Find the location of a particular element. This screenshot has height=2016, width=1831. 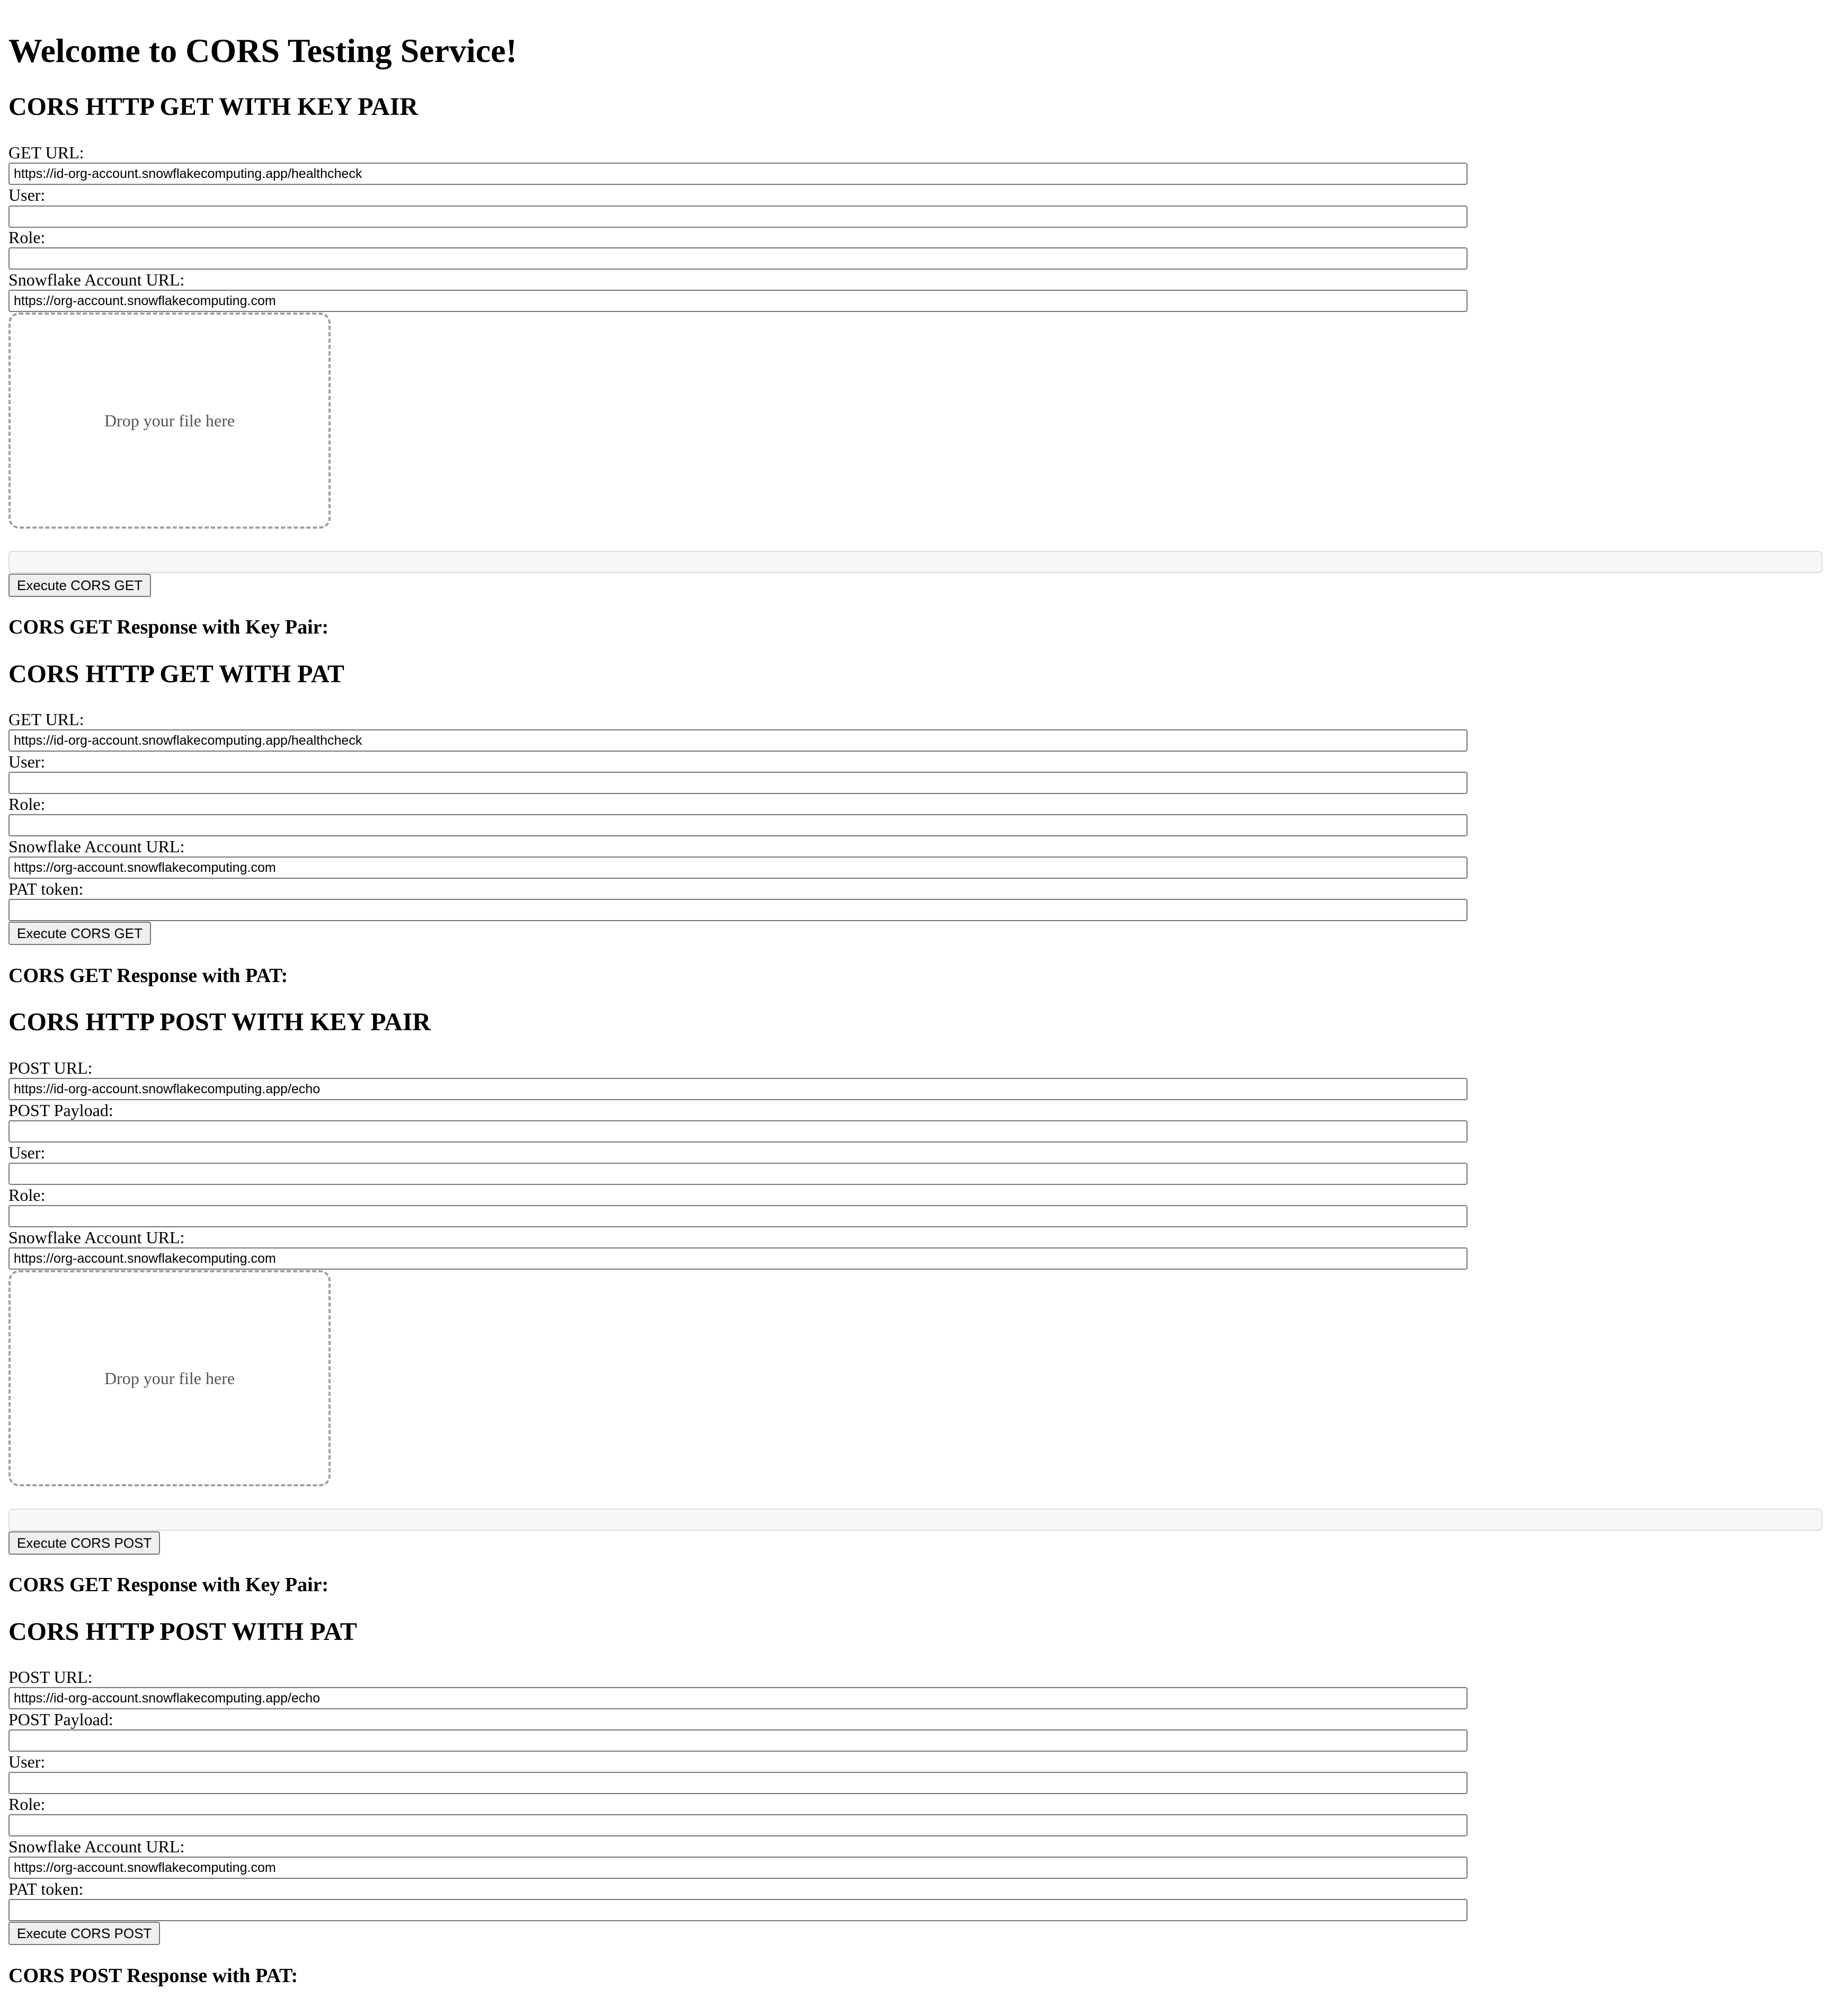

get-keypair-account-label: Snowflake Account URL: is located at coordinates (96, 279).